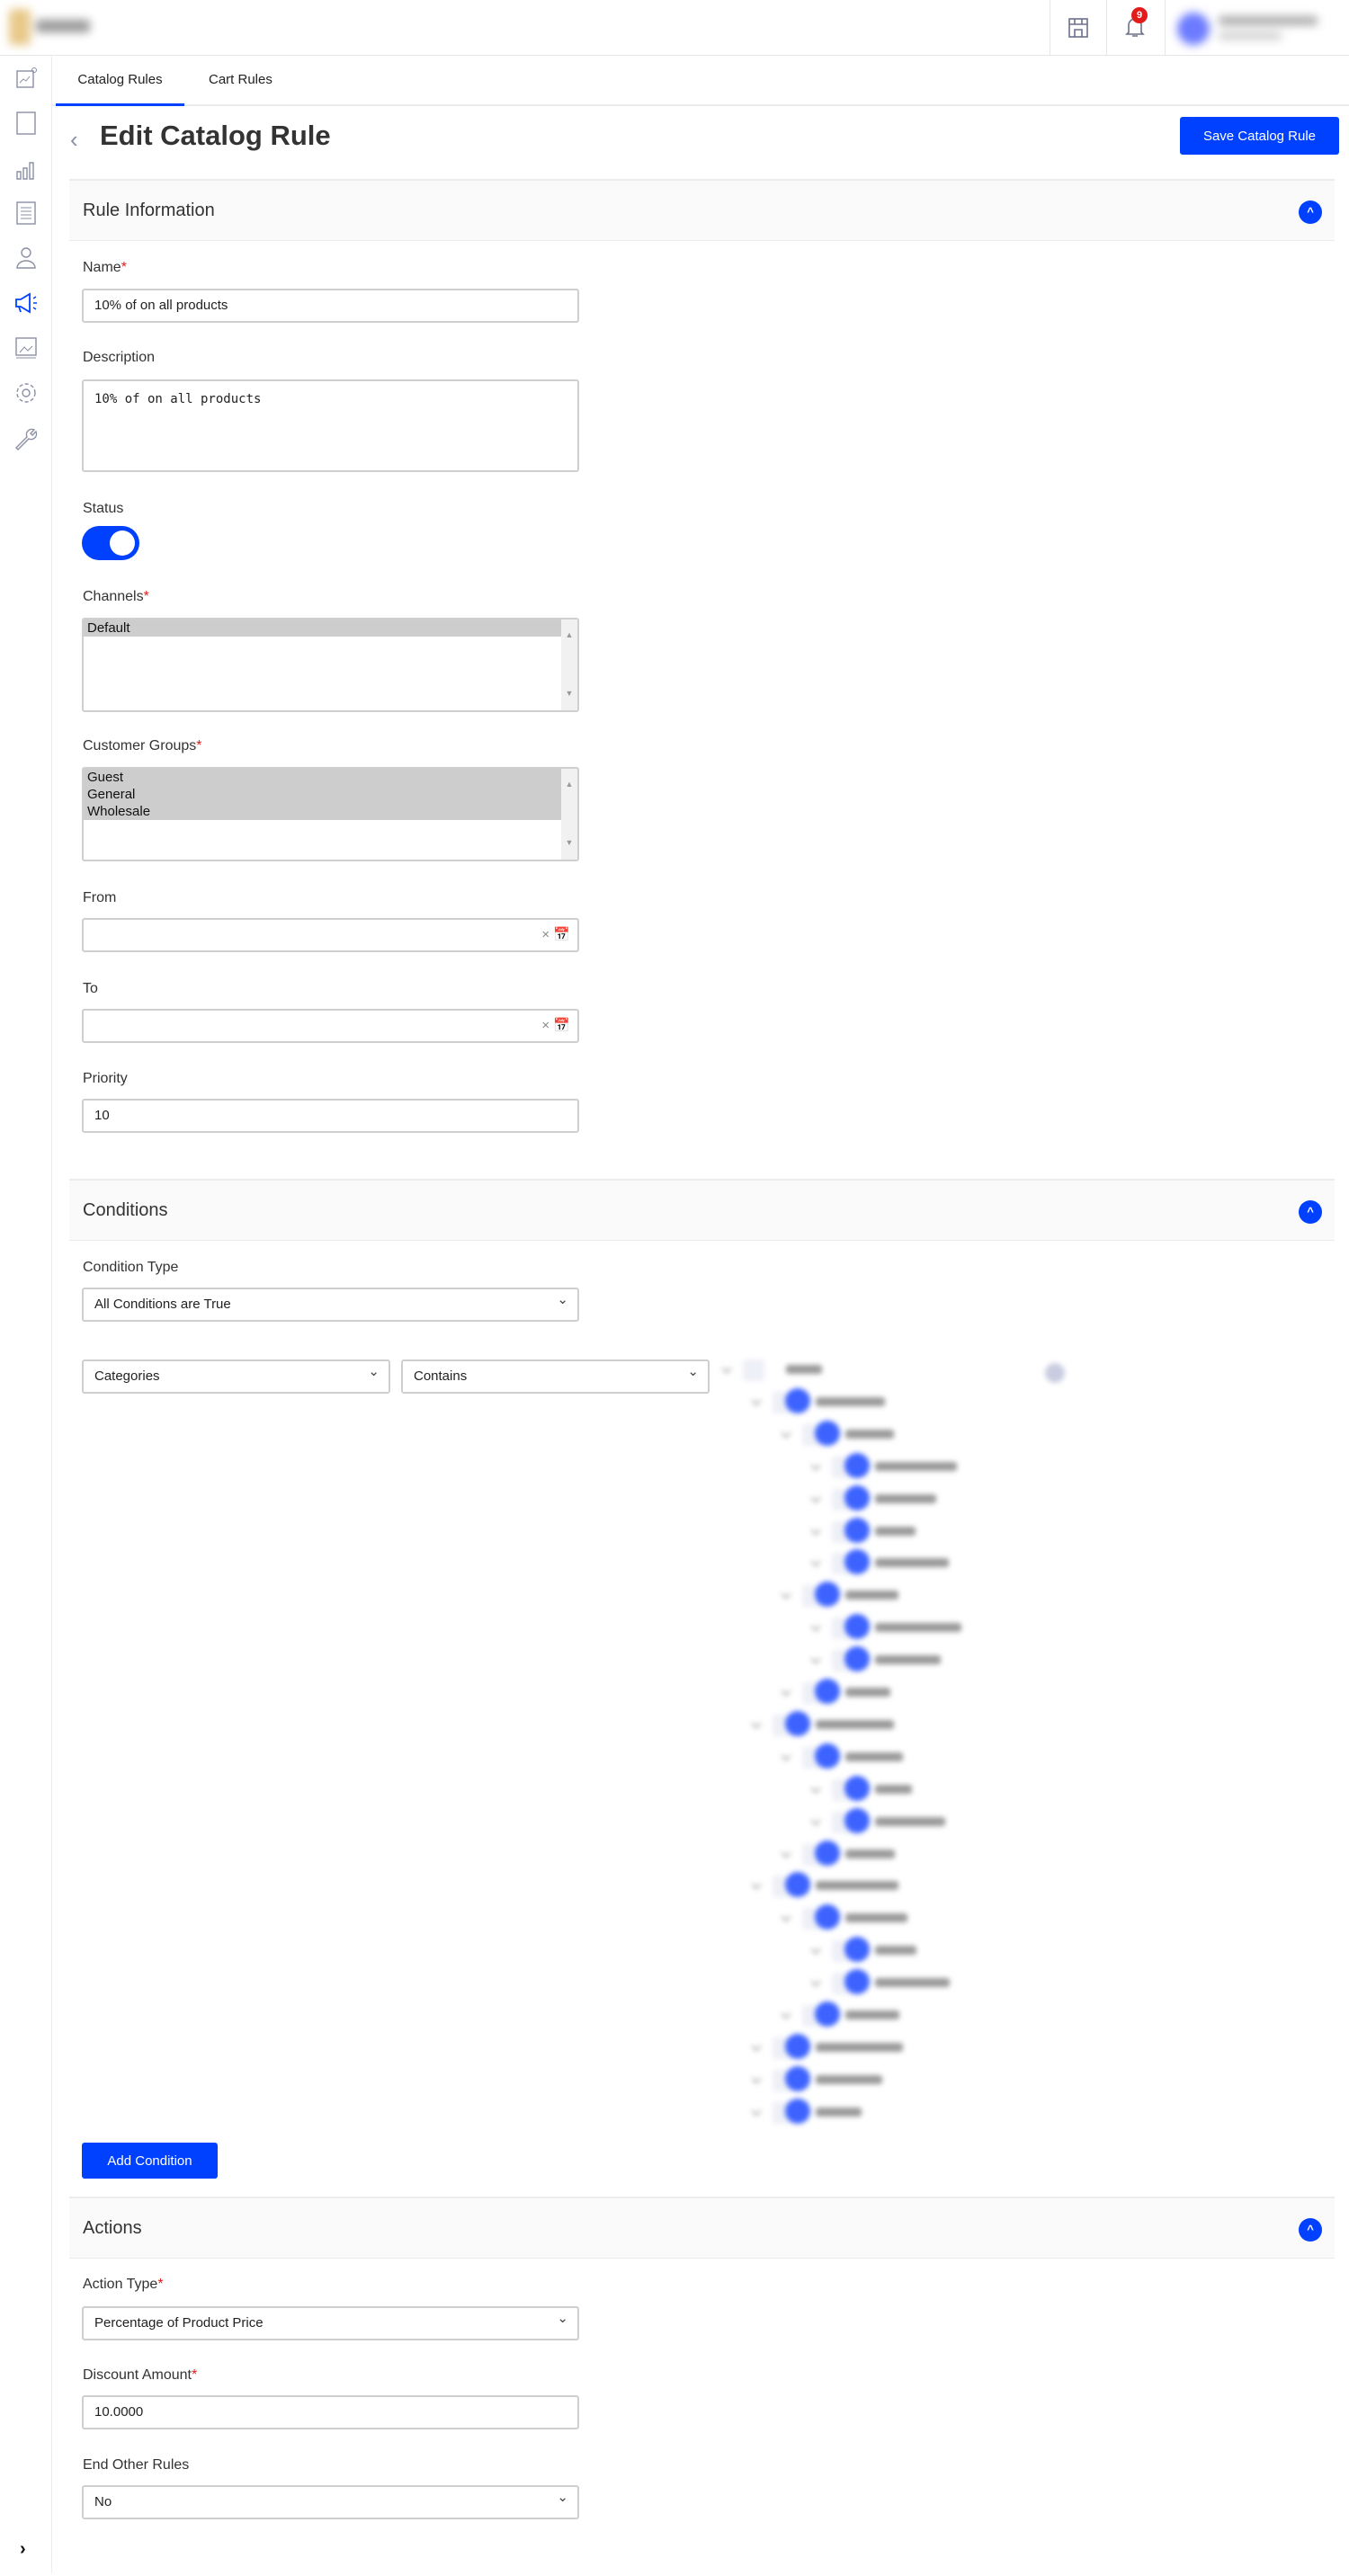  Describe the element at coordinates (26, 393) in the screenshot. I see `settings-icon` at that location.